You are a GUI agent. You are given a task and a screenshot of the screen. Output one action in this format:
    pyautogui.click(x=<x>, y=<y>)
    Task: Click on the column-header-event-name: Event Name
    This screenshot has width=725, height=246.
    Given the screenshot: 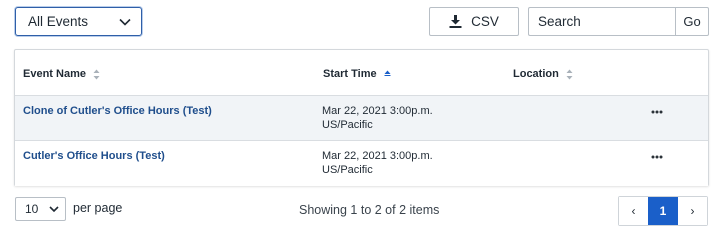 What is the action you would take?
    pyautogui.click(x=61, y=74)
    